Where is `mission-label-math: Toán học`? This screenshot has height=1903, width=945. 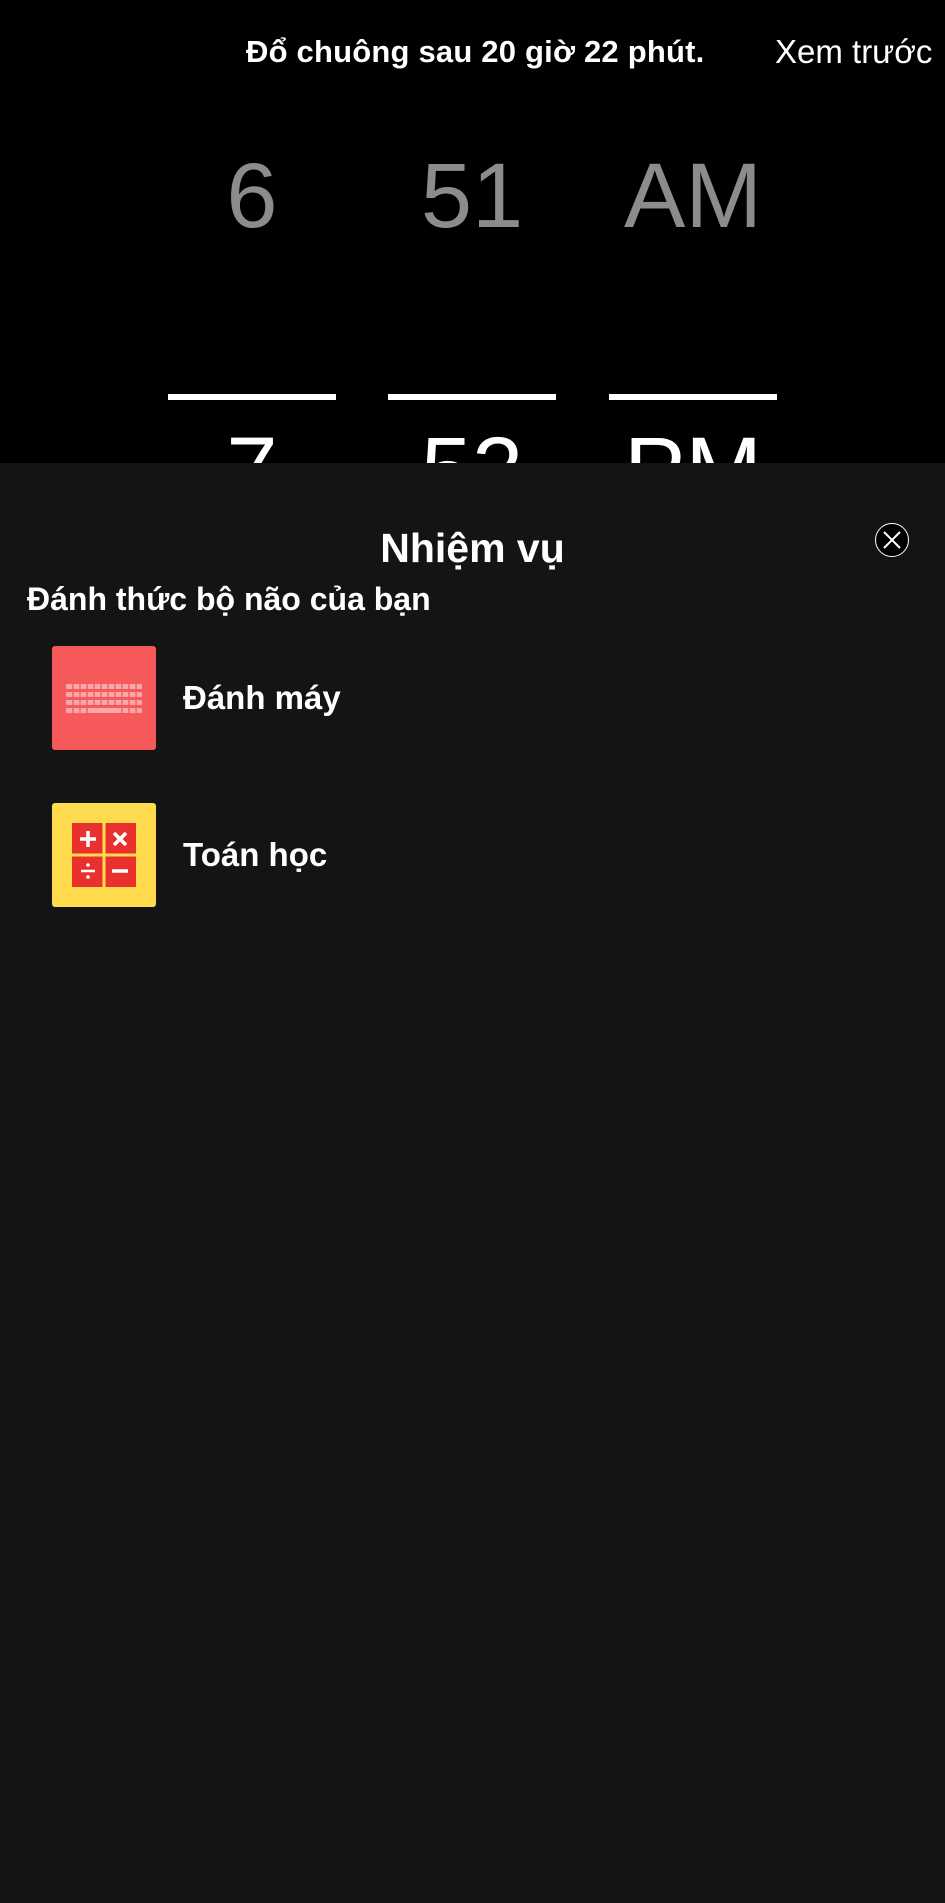 mission-label-math: Toán học is located at coordinates (255, 854).